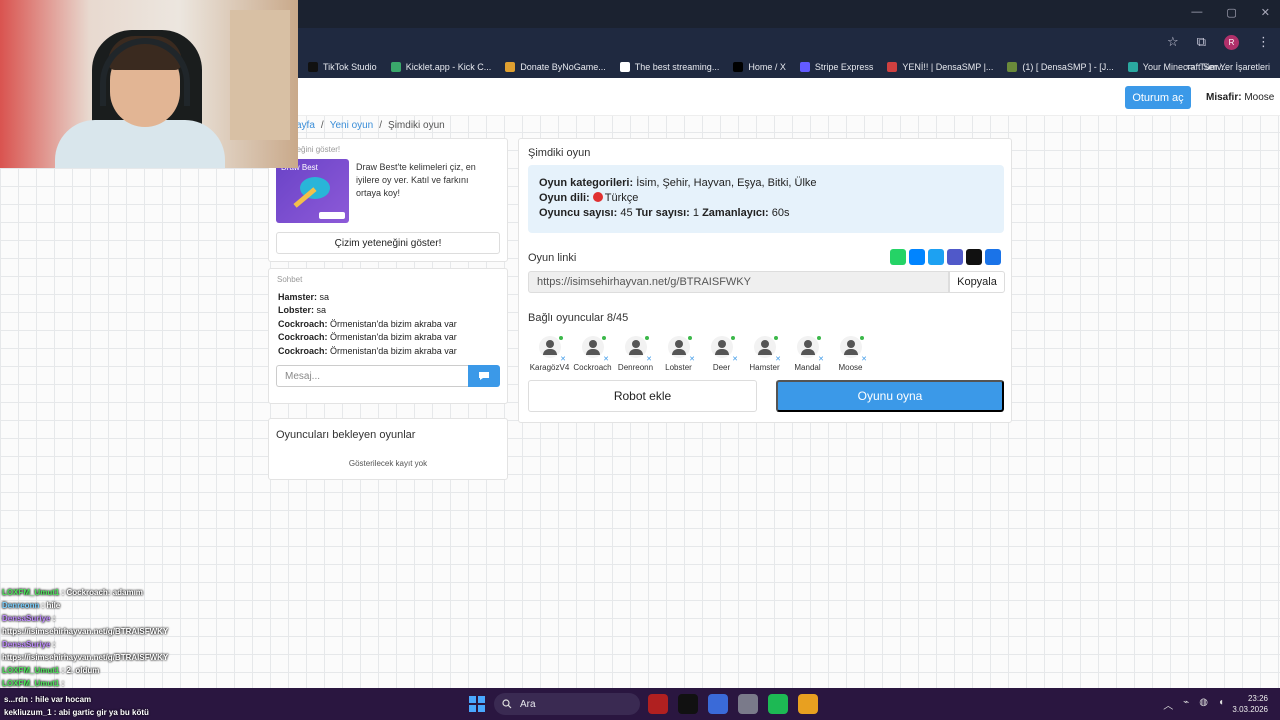 The width and height of the screenshot is (1280, 720). Describe the element at coordinates (26, 644) in the screenshot. I see `stream-chat-user: DensaSuriye` at that location.